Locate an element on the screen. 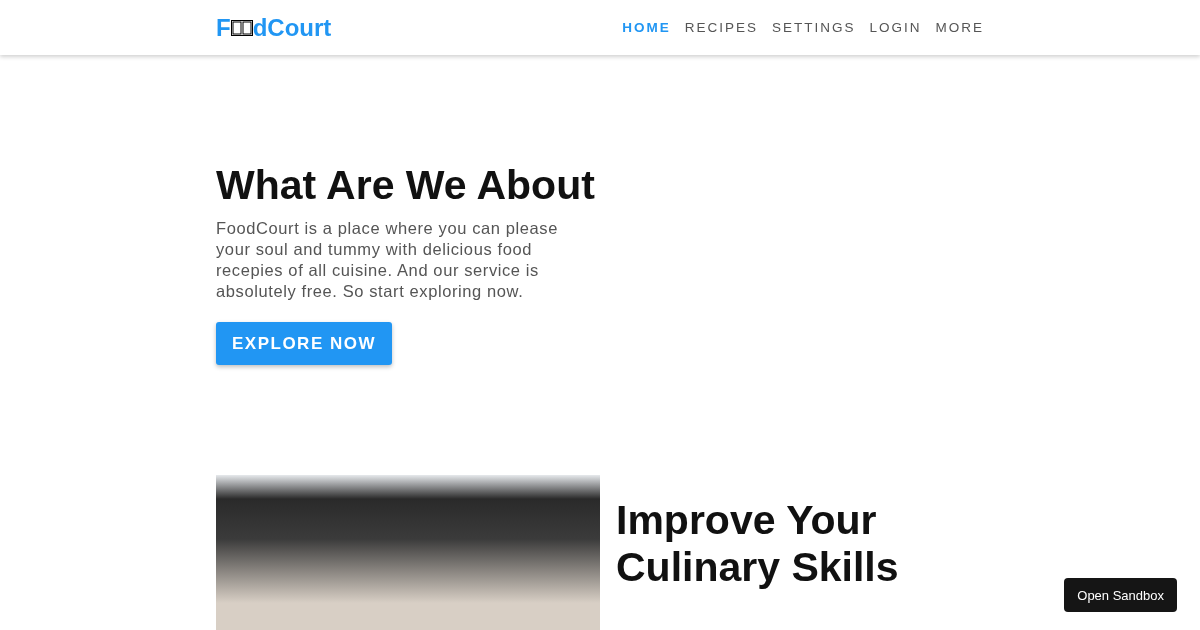 This screenshot has width=1200, height=630. logo-text: dCourt is located at coordinates (292, 27).